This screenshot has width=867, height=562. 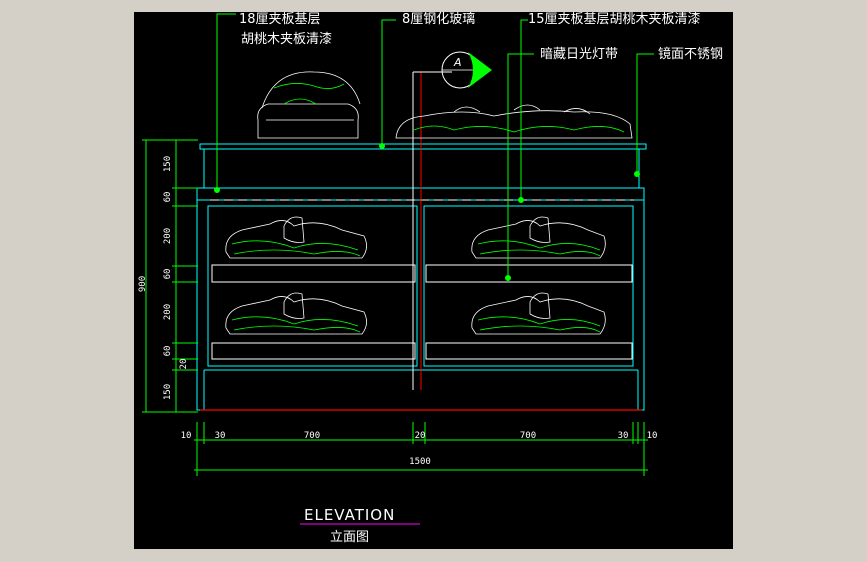 What do you see at coordinates (186, 436) in the screenshot?
I see `dim-h-1: 10` at bounding box center [186, 436].